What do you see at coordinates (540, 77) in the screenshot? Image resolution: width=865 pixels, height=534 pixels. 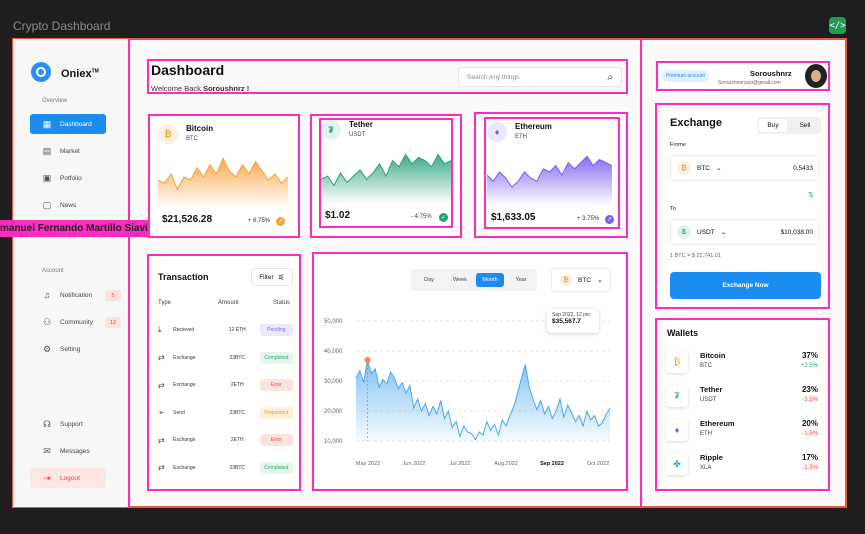 I see `search-input: Search Any things ⌕` at bounding box center [540, 77].